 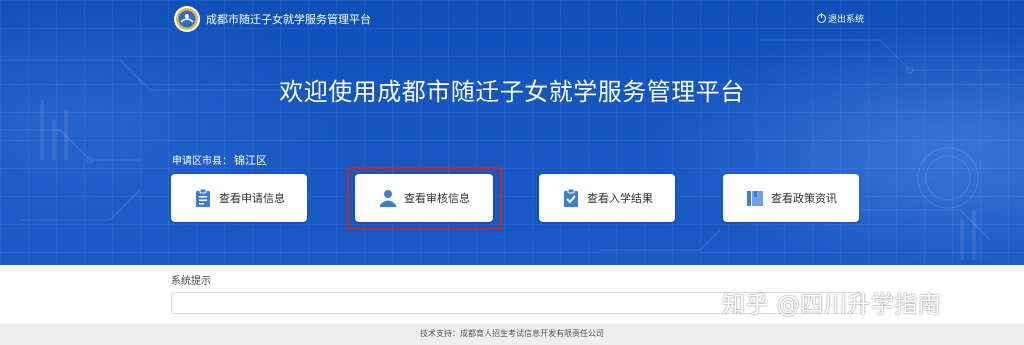 I want to click on platform-logo-icon, so click(x=187, y=19).